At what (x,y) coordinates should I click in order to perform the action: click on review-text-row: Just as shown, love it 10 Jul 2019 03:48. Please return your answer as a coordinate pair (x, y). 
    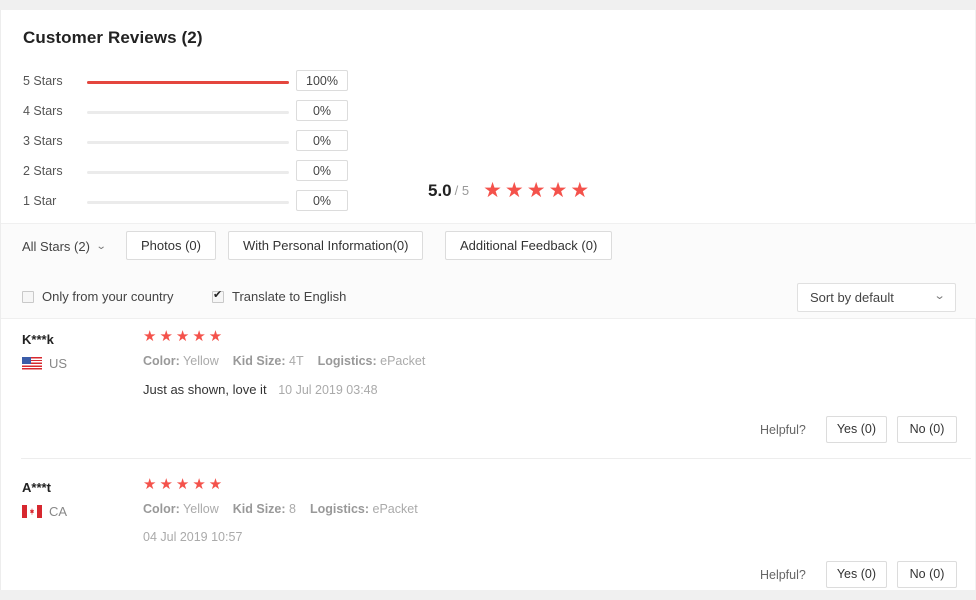
    Looking at the image, I should click on (260, 389).